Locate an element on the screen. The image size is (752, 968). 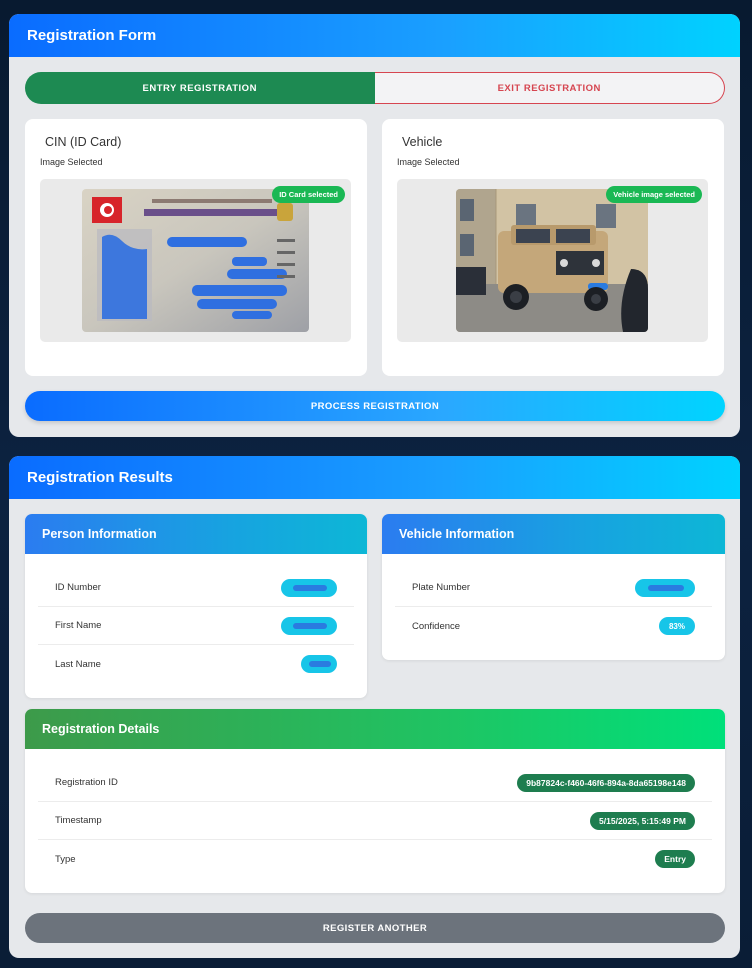
last-name-value is located at coordinates (319, 664).